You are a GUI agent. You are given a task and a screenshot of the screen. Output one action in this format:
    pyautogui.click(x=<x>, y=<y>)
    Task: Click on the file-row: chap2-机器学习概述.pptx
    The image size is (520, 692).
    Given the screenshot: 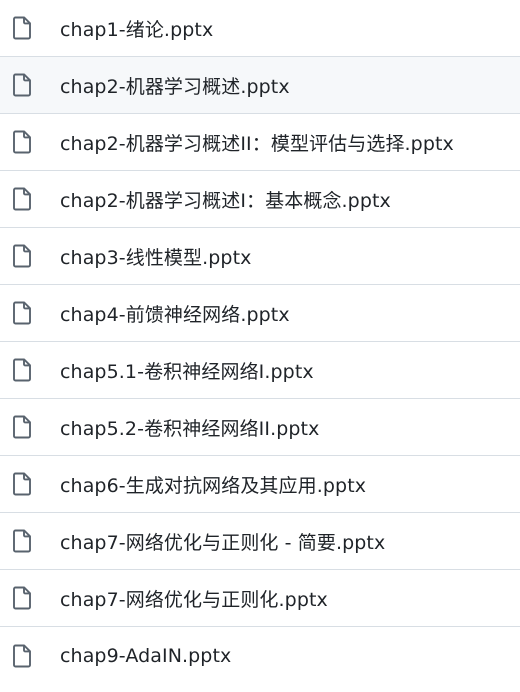 What is the action you would take?
    pyautogui.click(x=260, y=85)
    